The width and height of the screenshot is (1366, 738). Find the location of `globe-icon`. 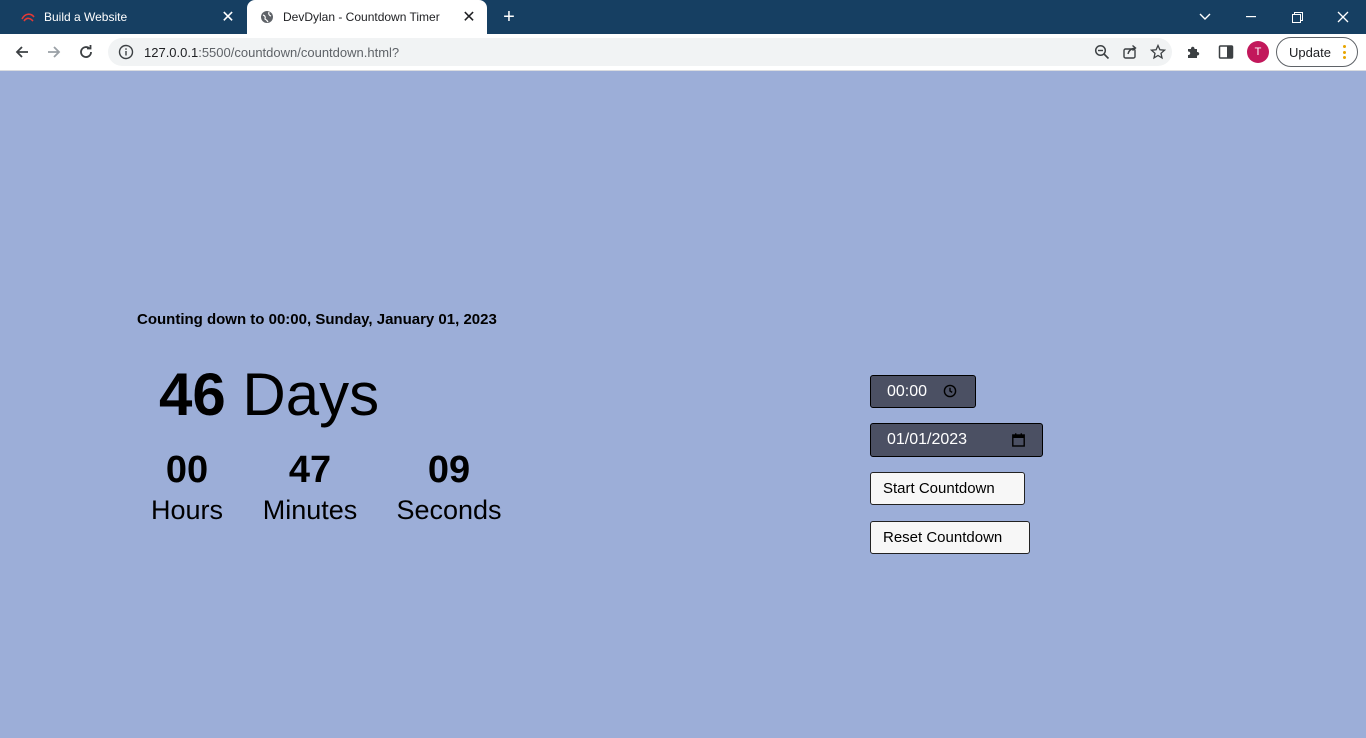

globe-icon is located at coordinates (267, 17).